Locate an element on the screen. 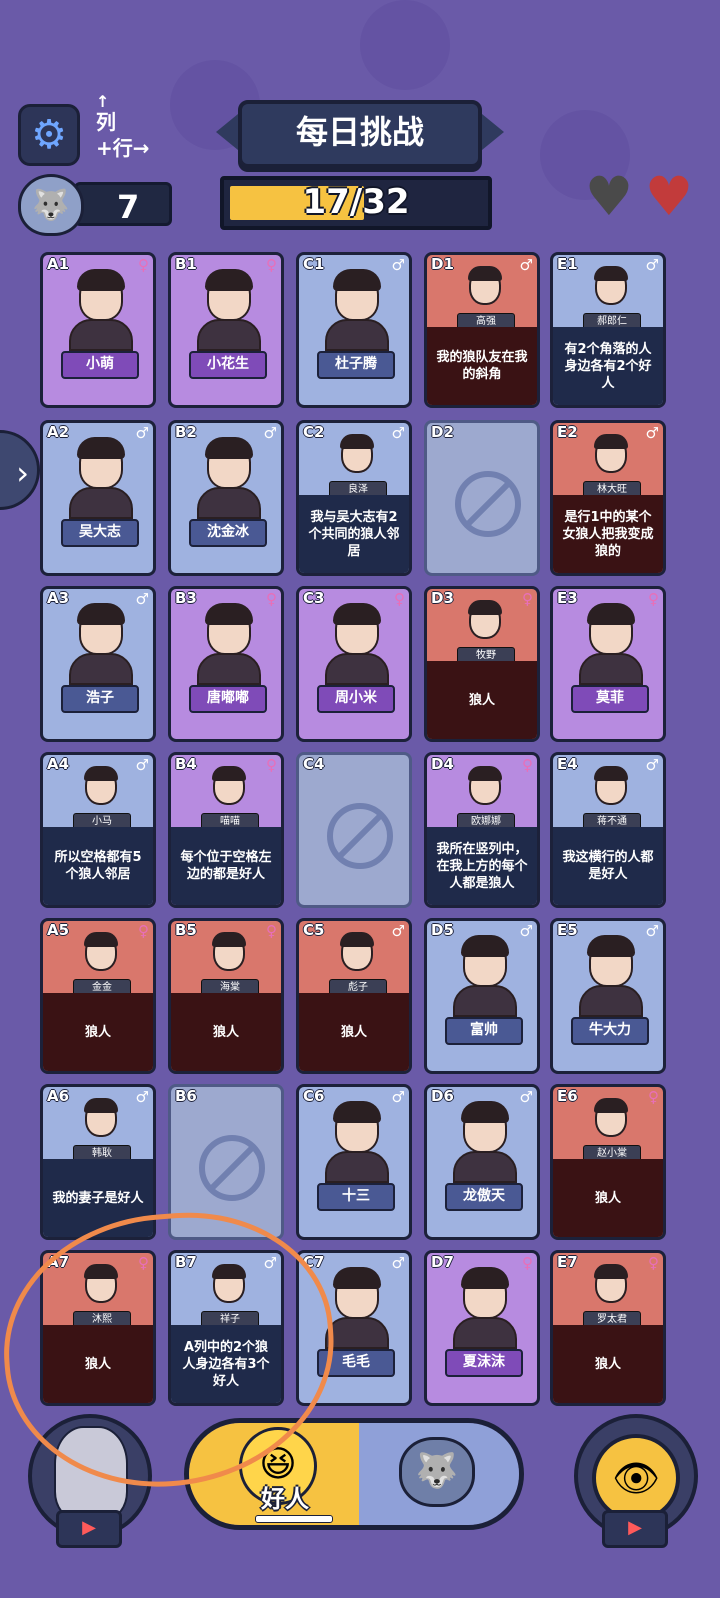 This screenshot has height=1598, width=720. character-name: 龙傲天 is located at coordinates (484, 1197).